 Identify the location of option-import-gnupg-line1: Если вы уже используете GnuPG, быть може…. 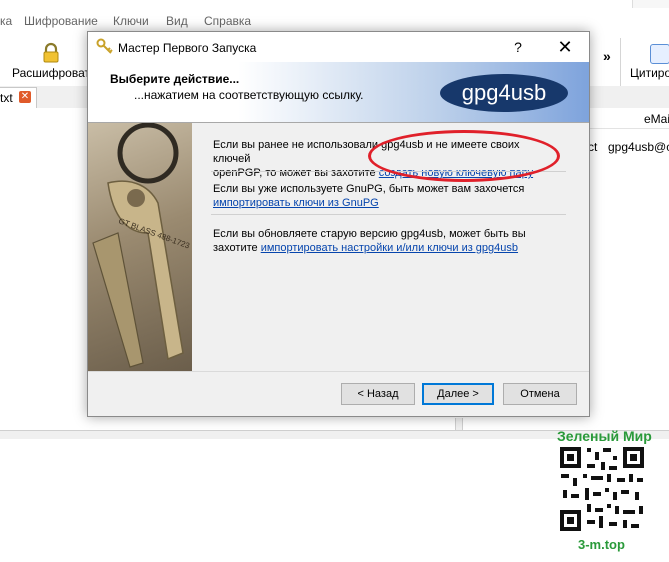
(369, 189).